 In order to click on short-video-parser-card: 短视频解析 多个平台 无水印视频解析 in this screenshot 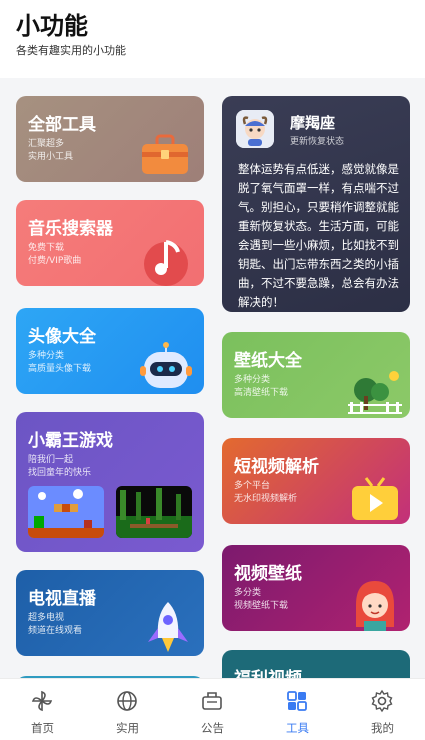, I will do `click(316, 481)`.